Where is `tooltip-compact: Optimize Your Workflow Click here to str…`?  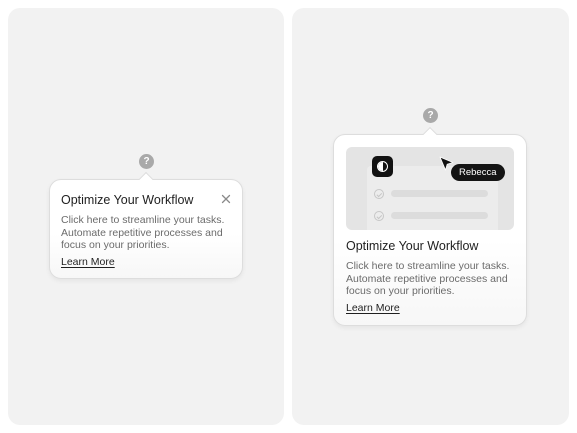 tooltip-compact: Optimize Your Workflow Click here to str… is located at coordinates (146, 225).